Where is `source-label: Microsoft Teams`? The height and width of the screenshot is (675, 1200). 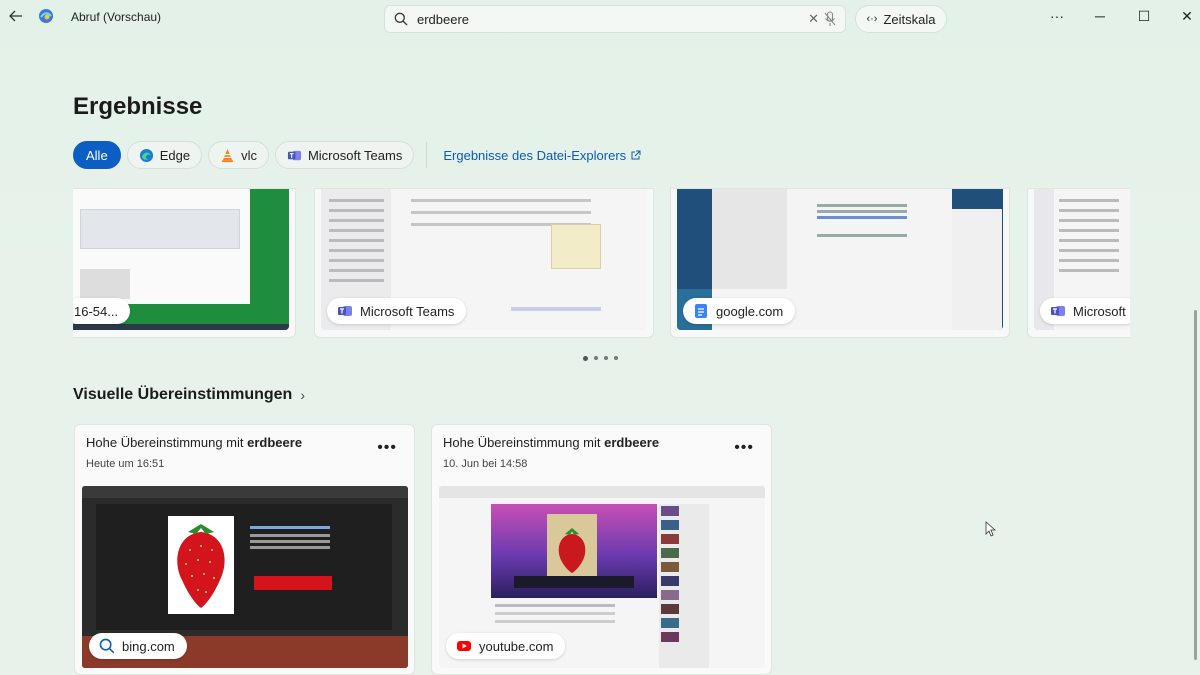
source-label: Microsoft Teams is located at coordinates (407, 311).